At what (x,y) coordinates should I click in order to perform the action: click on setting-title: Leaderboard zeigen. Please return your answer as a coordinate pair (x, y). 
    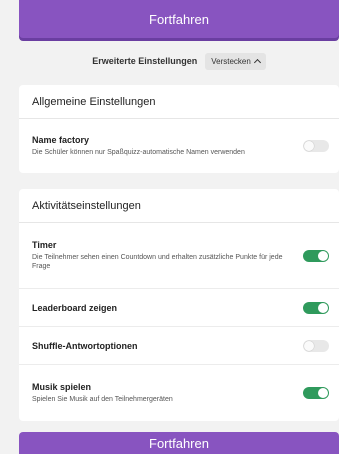
    Looking at the image, I should click on (75, 307).